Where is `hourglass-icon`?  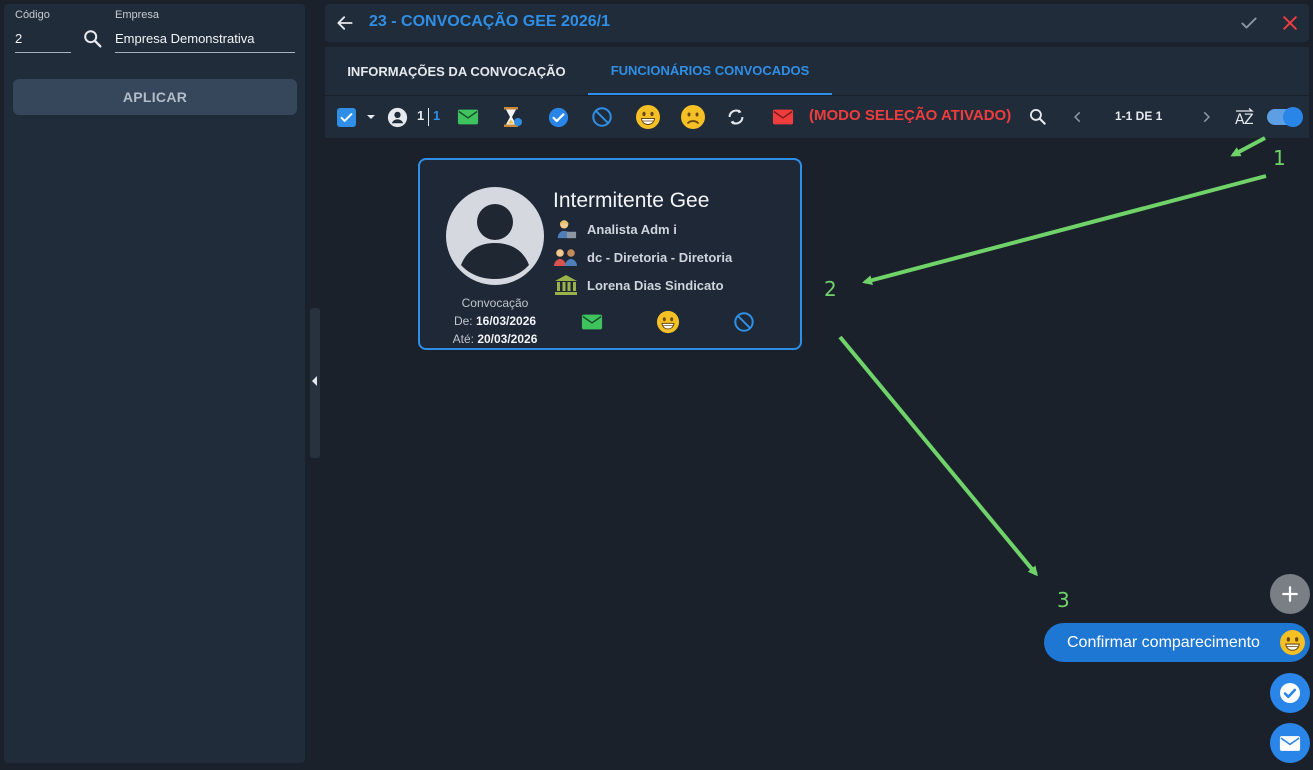
hourglass-icon is located at coordinates (512, 117).